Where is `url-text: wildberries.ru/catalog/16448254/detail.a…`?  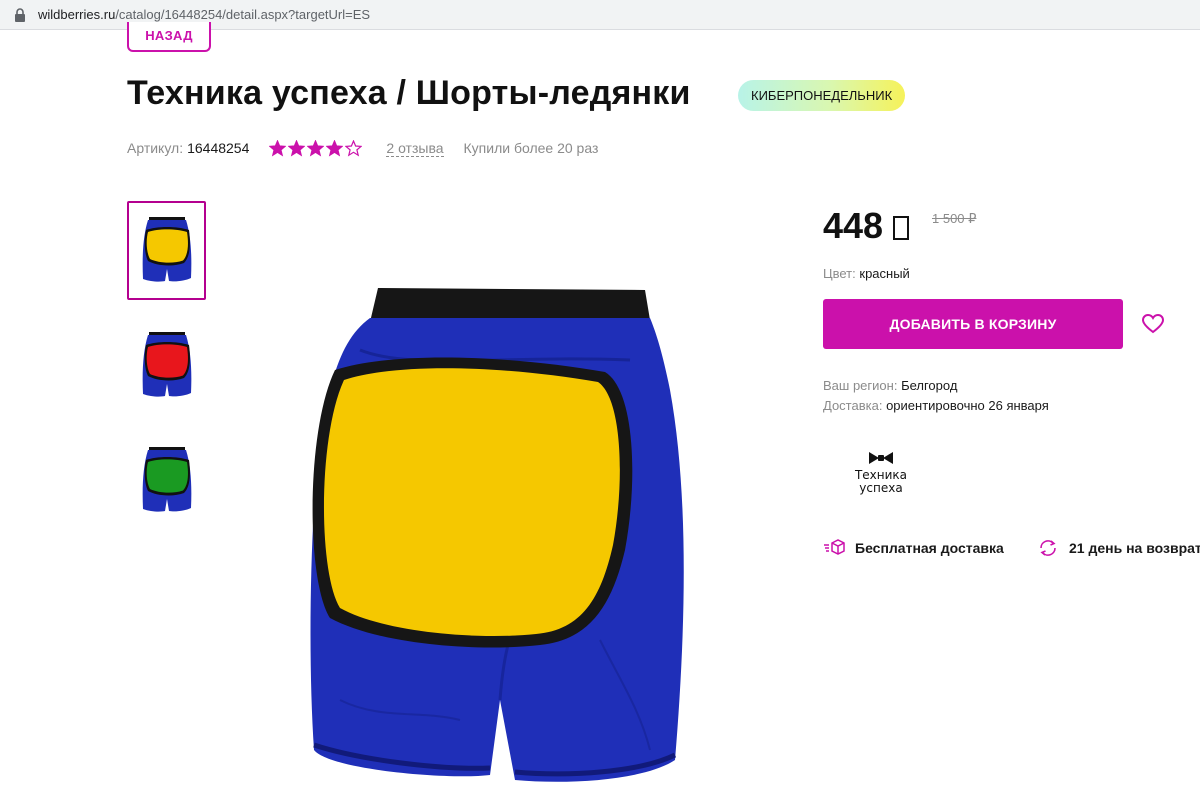
url-text: wildberries.ru/catalog/16448254/detail.a… is located at coordinates (204, 14).